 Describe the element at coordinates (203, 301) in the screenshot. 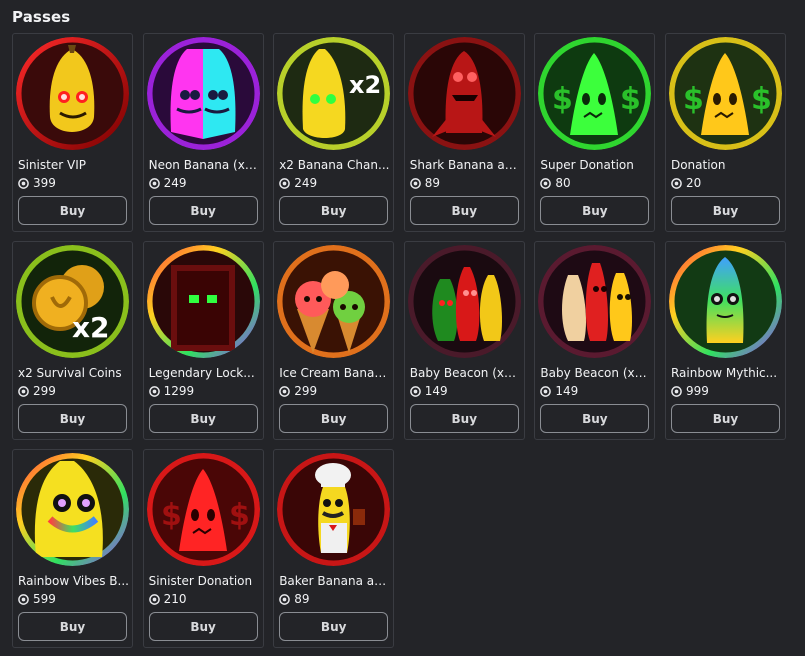

I see `legendary-locker-icon` at that location.